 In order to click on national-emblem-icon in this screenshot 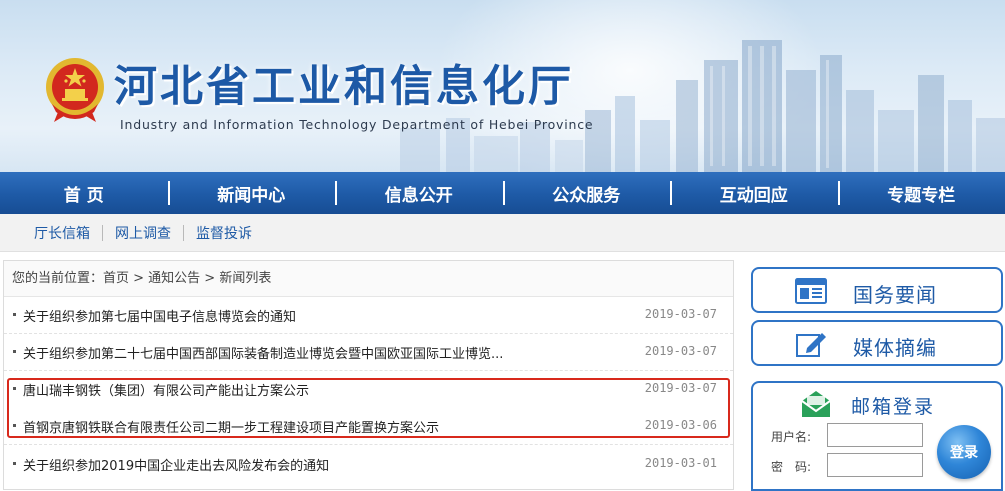, I will do `click(75, 91)`.